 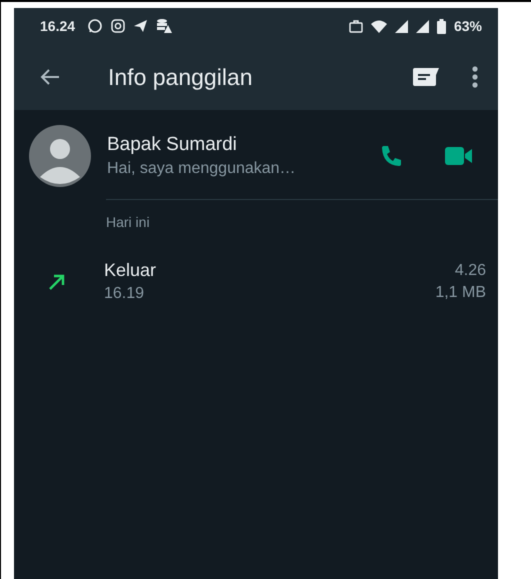 What do you see at coordinates (50, 77) in the screenshot?
I see `back-arrow-icon` at bounding box center [50, 77].